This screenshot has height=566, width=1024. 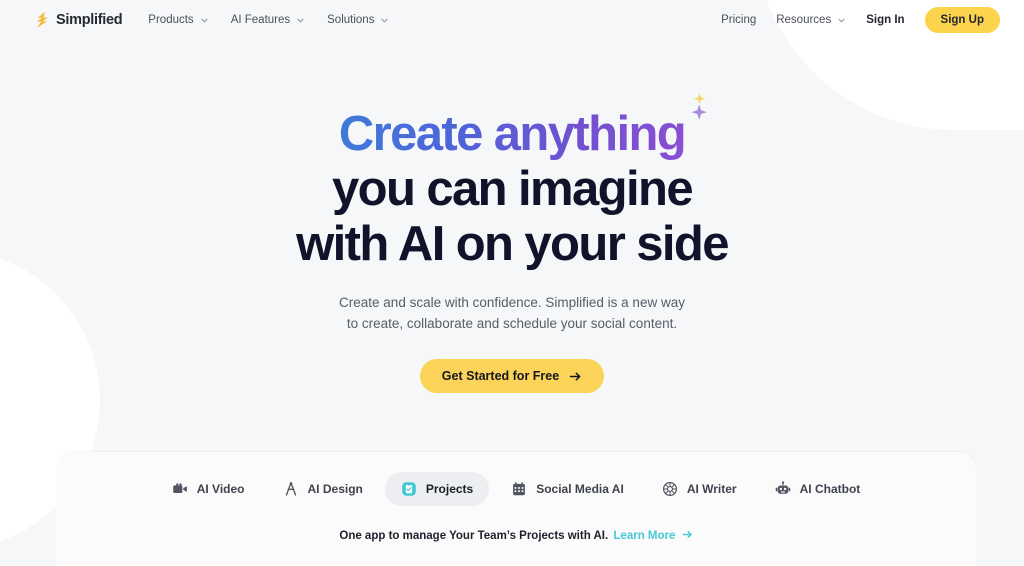 What do you see at coordinates (220, 489) in the screenshot?
I see `tab-ai-video-label: AI Video` at bounding box center [220, 489].